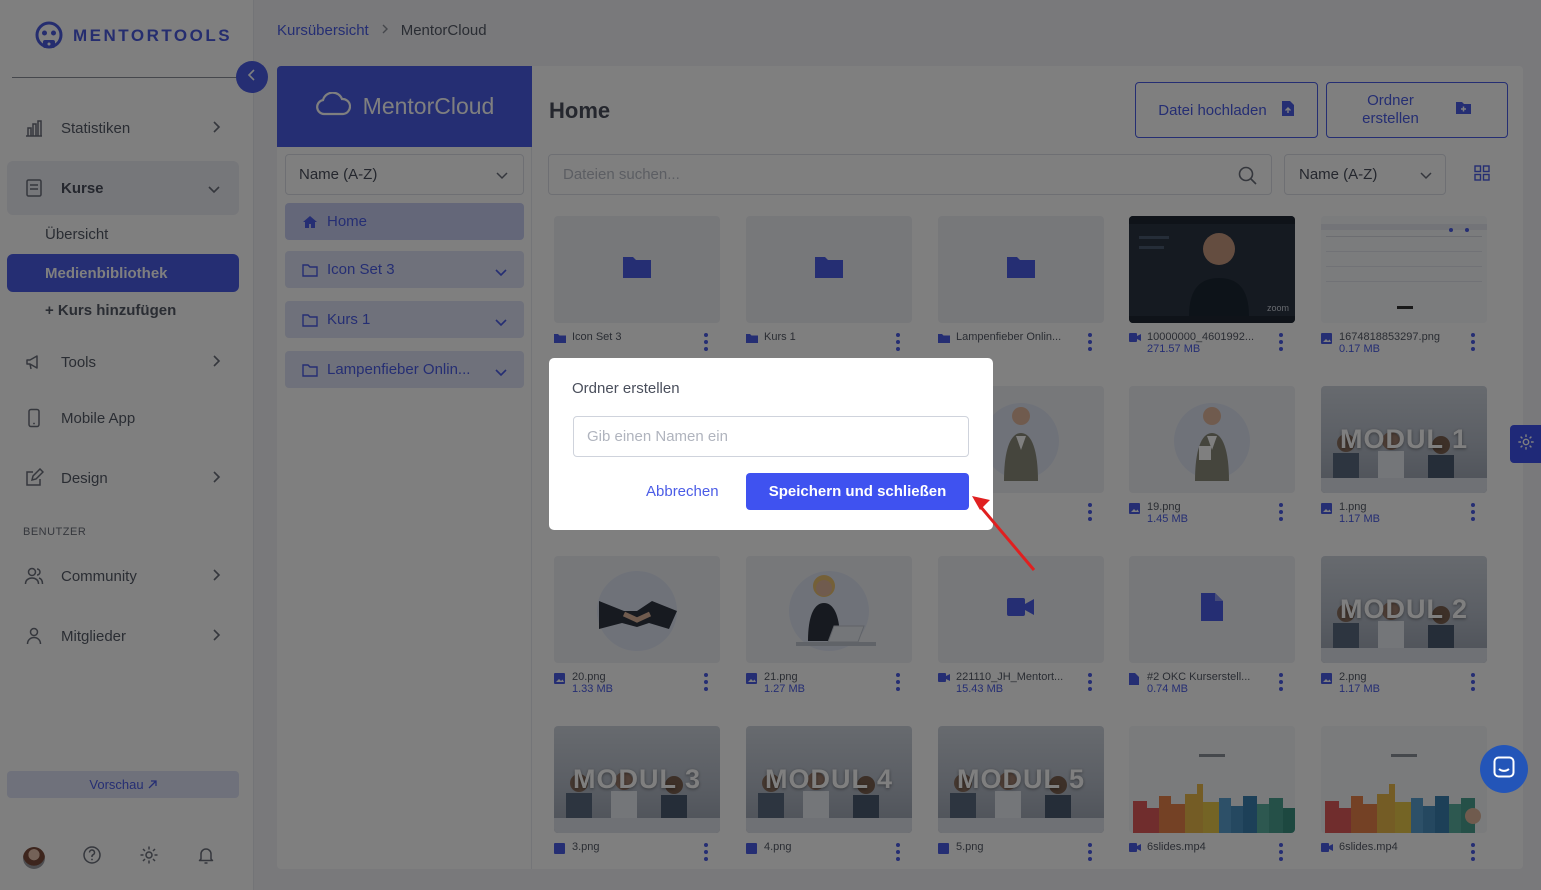  I want to click on chat-icon, so click(1504, 769).